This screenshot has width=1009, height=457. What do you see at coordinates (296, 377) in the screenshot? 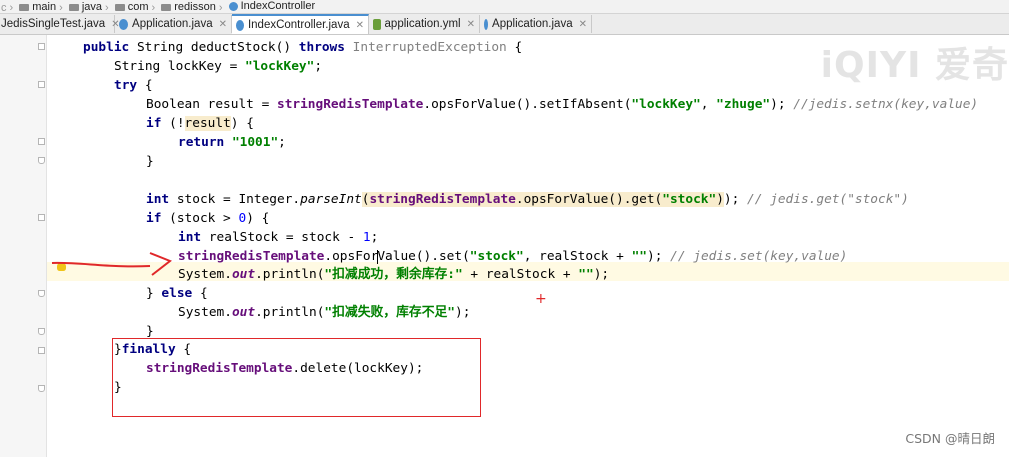
I see `red-box-annotation` at bounding box center [296, 377].